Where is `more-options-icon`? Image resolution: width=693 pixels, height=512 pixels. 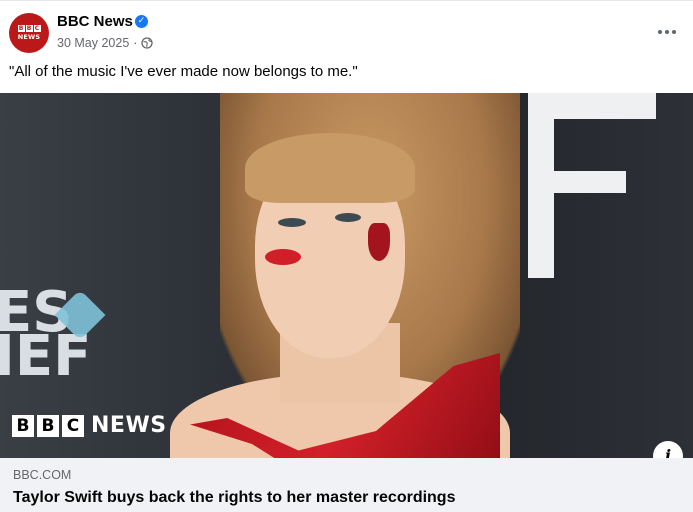 more-options-icon is located at coordinates (667, 32).